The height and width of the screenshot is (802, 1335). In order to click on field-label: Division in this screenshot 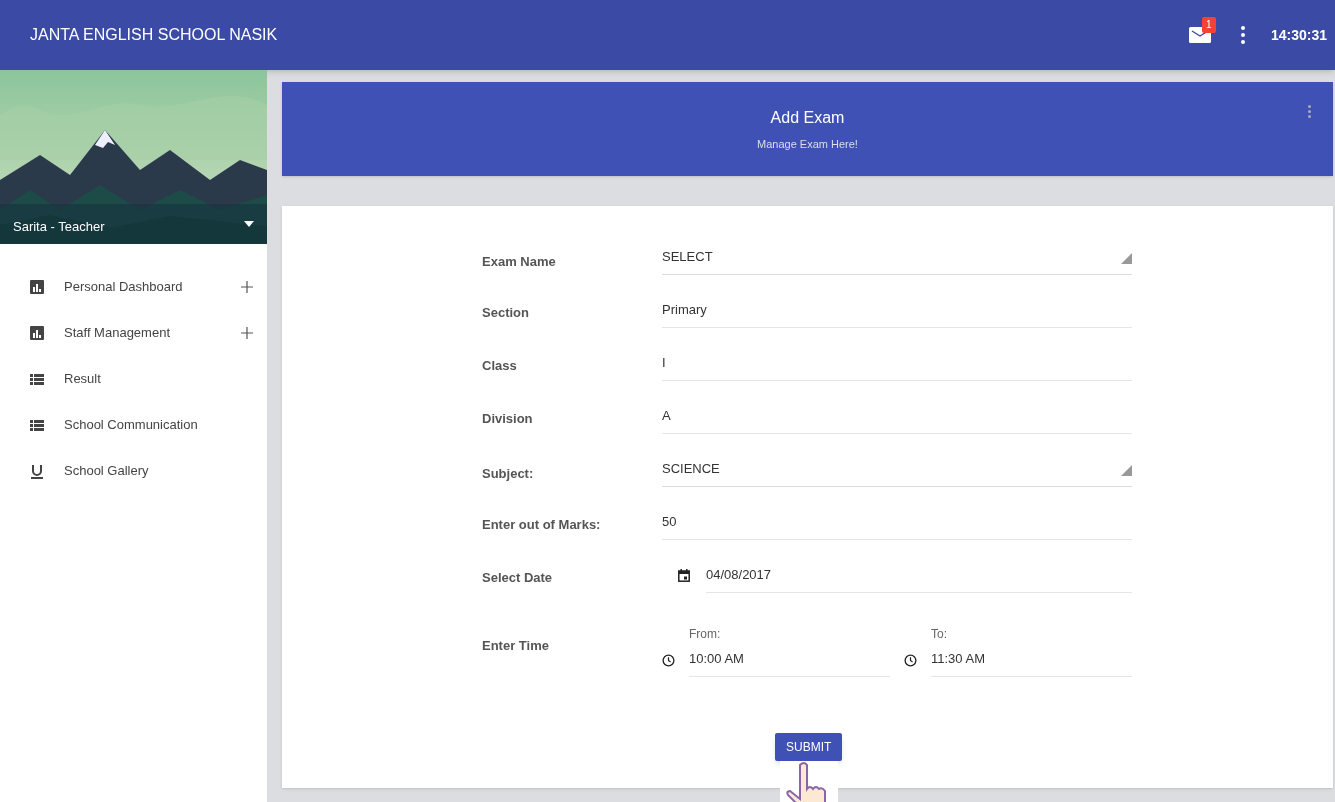, I will do `click(508, 418)`.